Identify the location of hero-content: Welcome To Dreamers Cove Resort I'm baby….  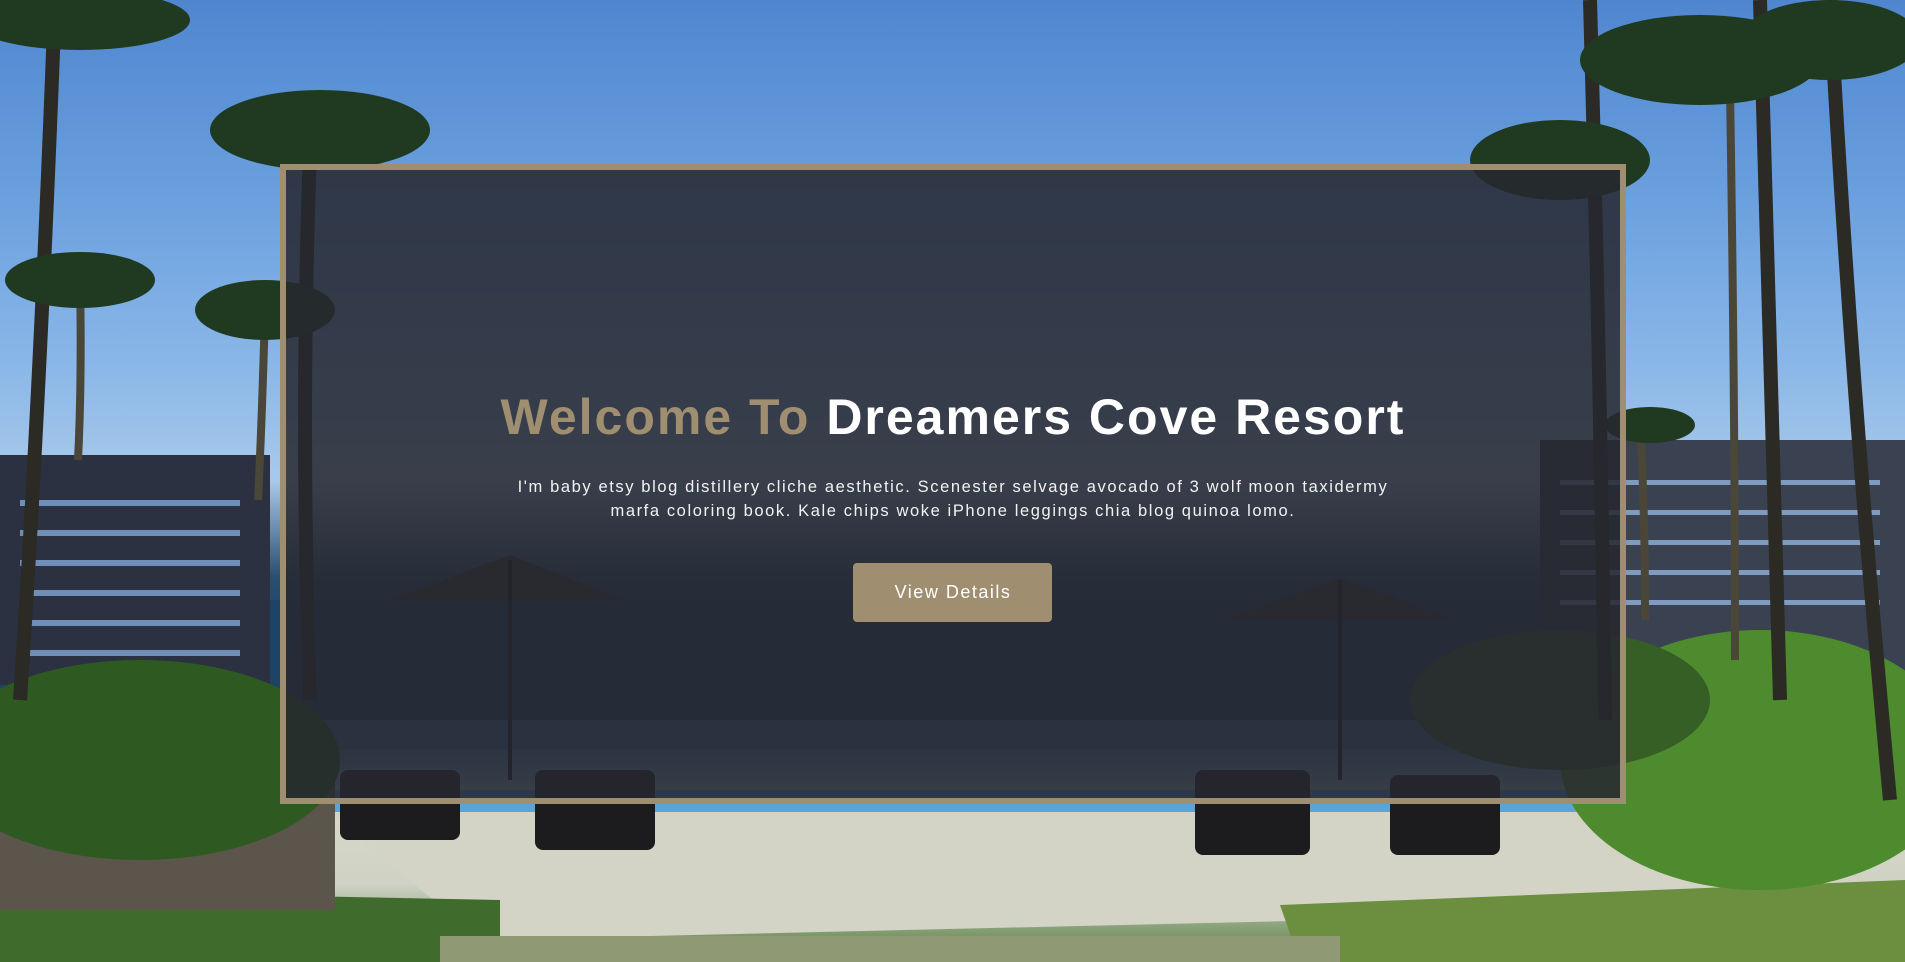
(953, 506).